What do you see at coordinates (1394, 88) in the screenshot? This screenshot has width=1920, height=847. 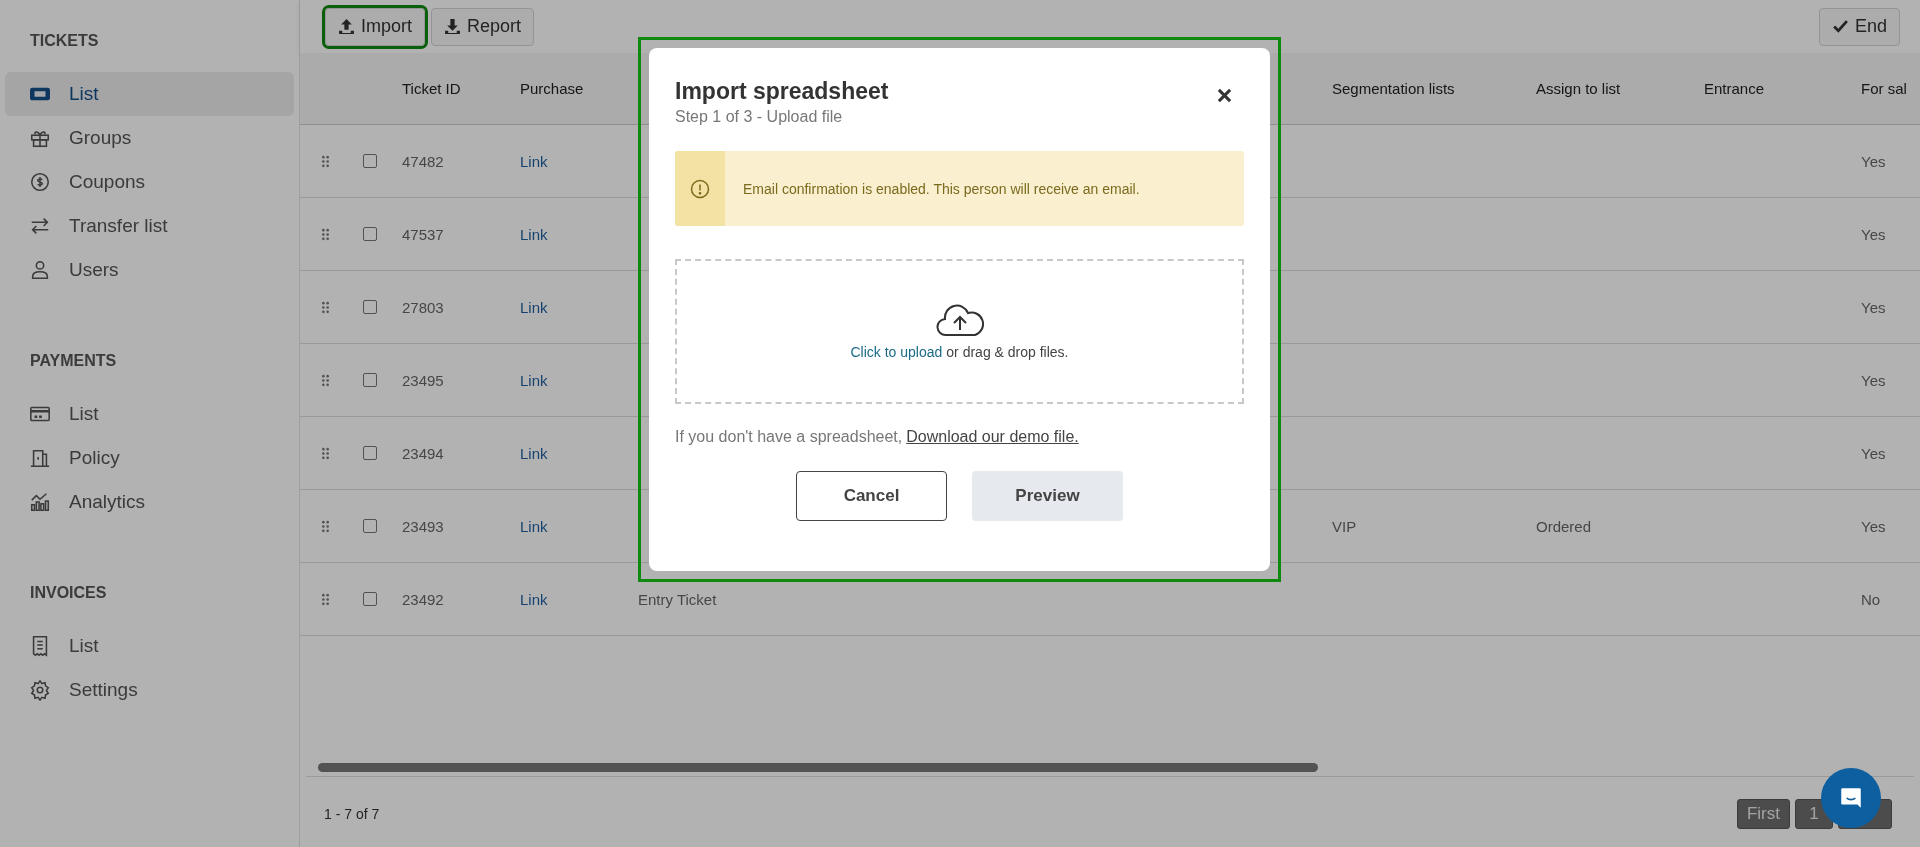 I see `column-header: Segmentation lists` at bounding box center [1394, 88].